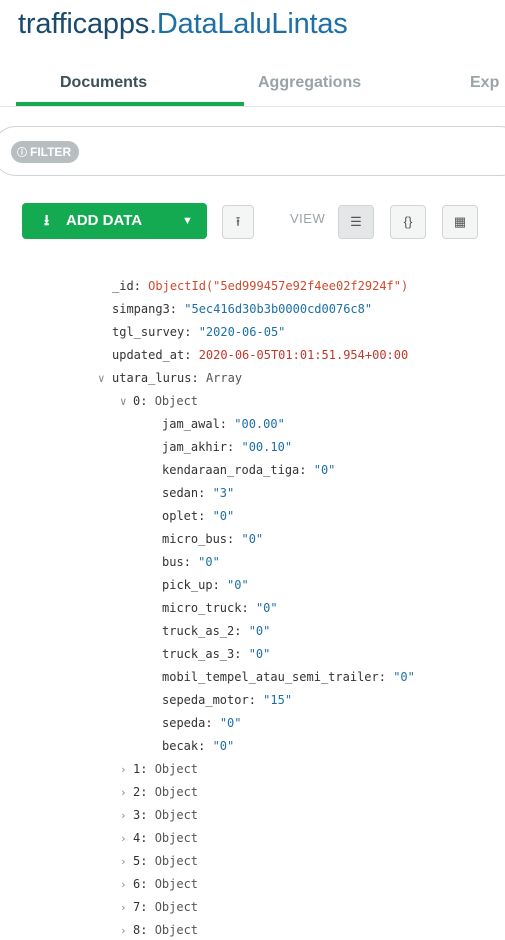 This screenshot has width=505, height=940. What do you see at coordinates (223, 493) in the screenshot?
I see `field-value: "3"` at bounding box center [223, 493].